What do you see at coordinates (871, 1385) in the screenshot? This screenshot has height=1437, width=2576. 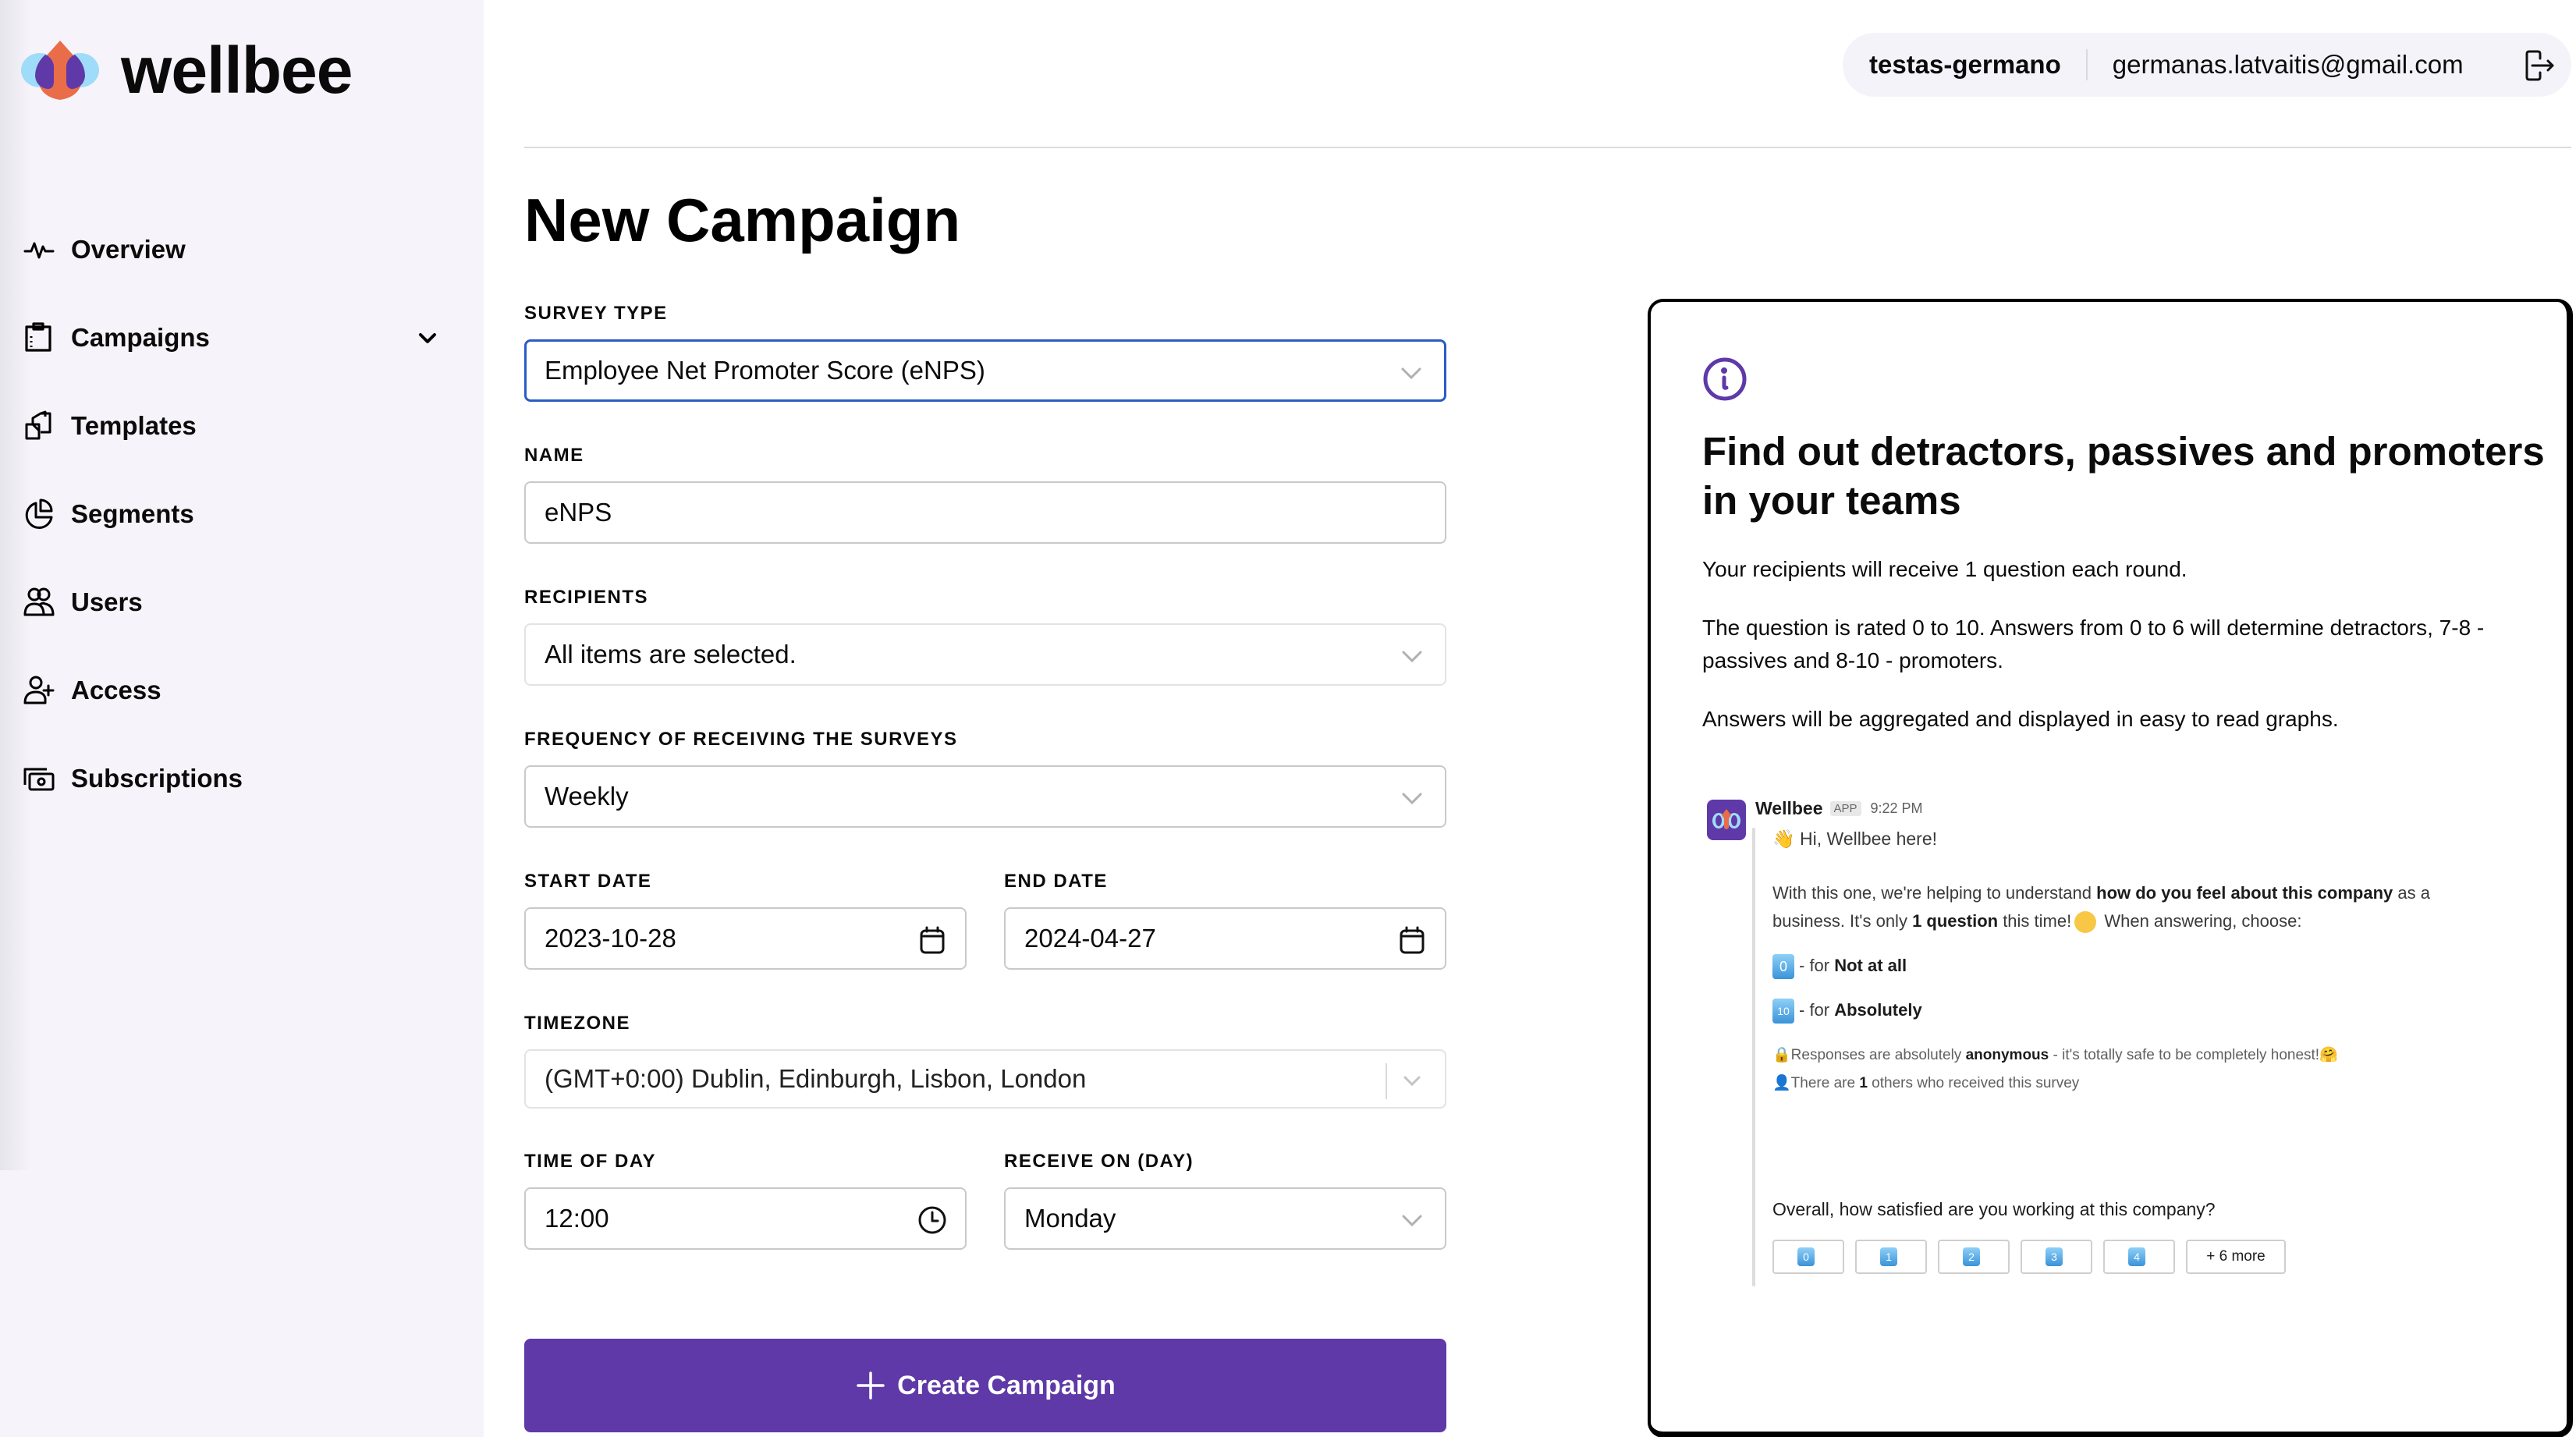 I see `plus-icon` at bounding box center [871, 1385].